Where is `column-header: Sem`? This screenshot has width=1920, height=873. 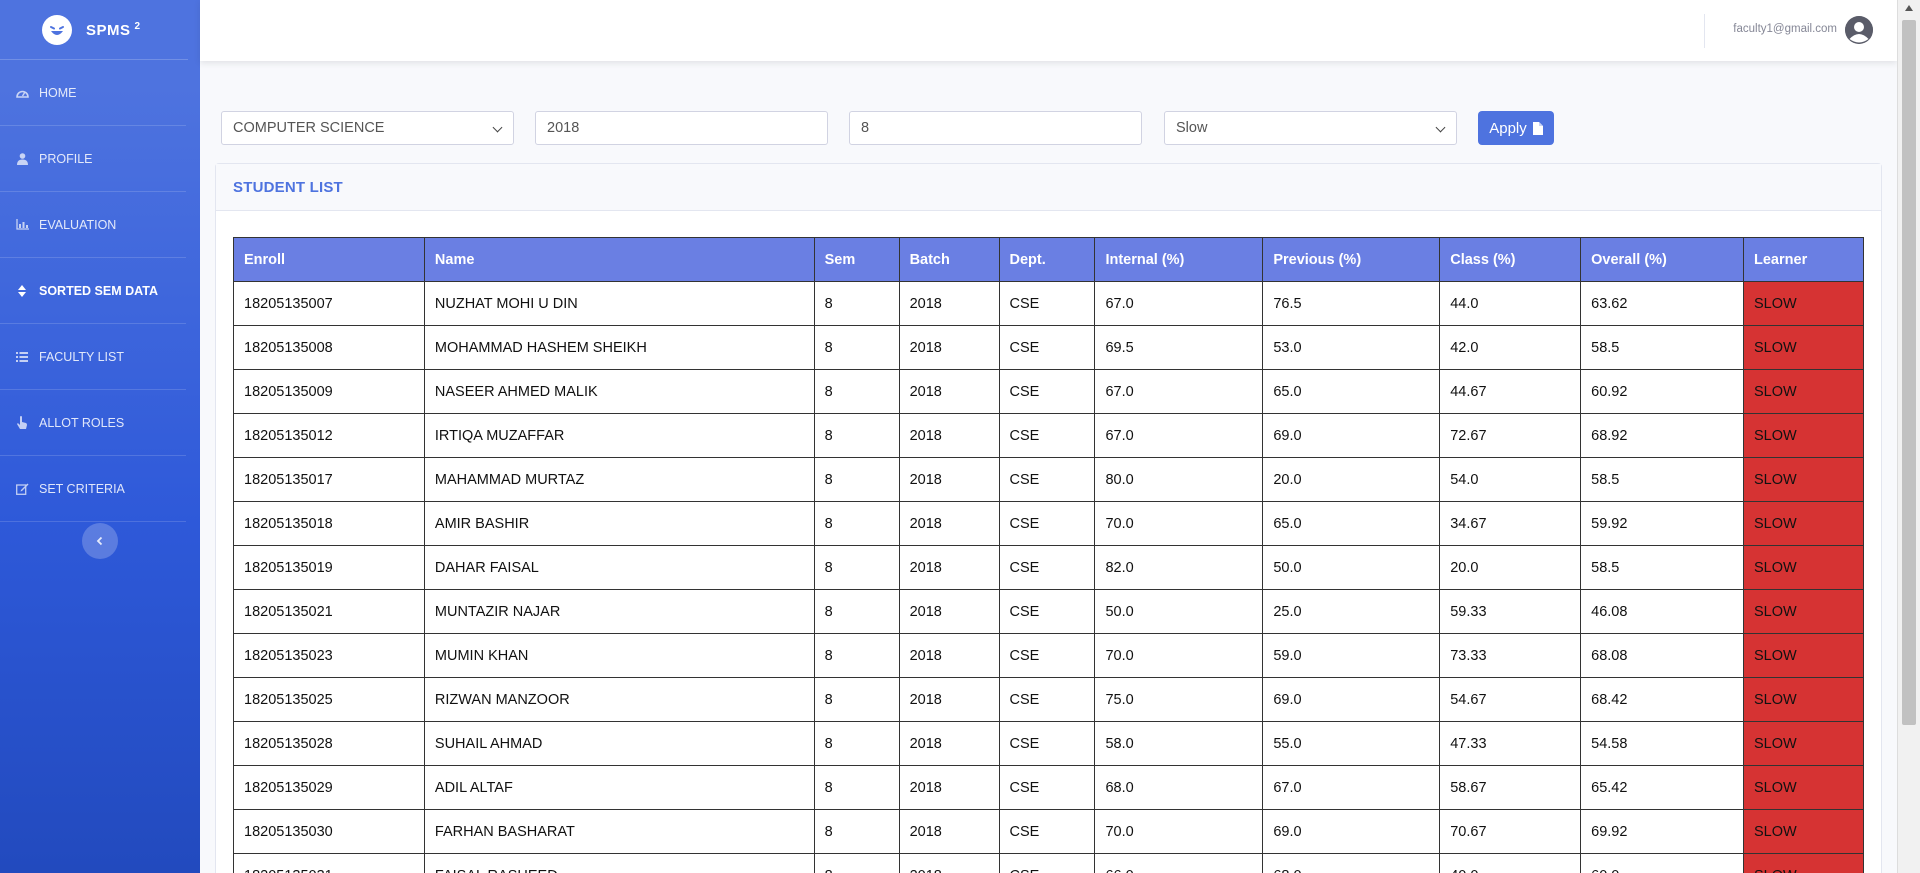
column-header: Sem is located at coordinates (856, 259).